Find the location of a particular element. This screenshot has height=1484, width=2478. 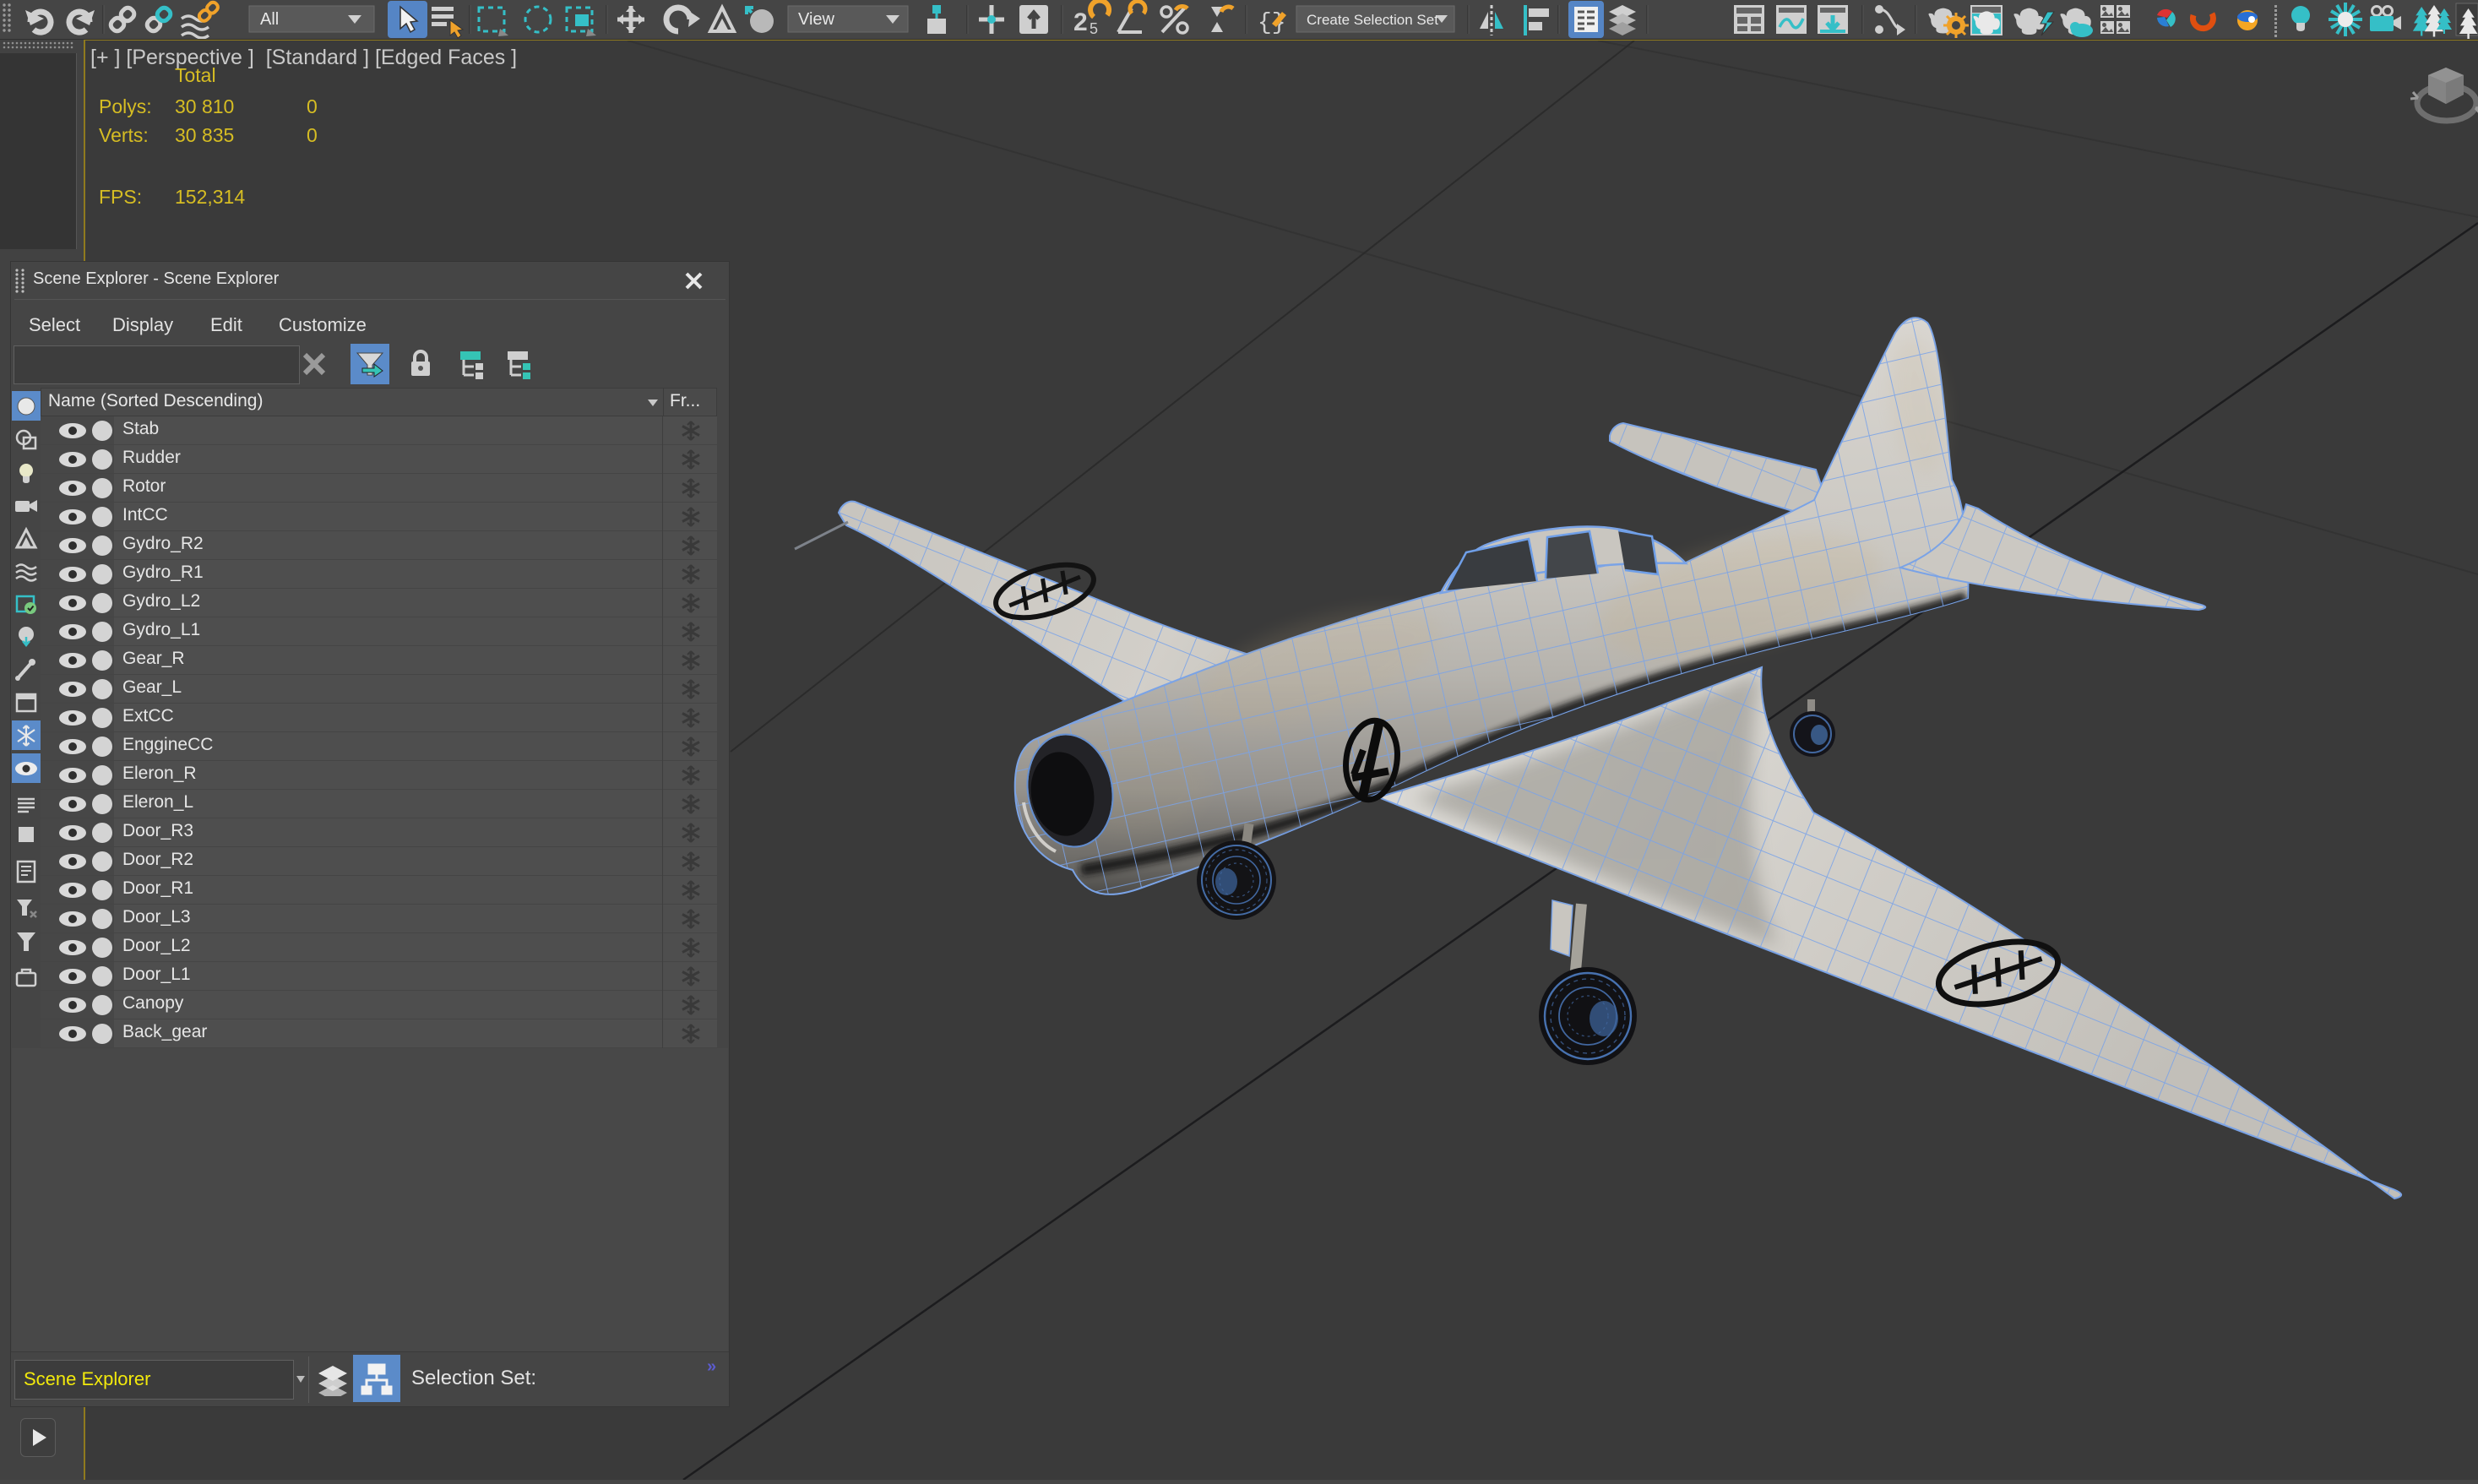

svg-text: 2 is located at coordinates (1080, 22).